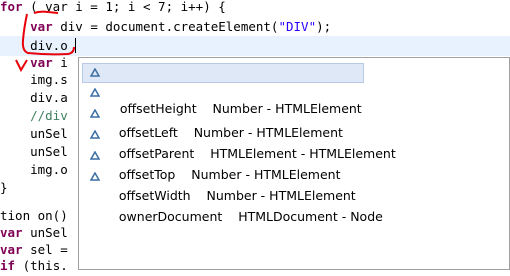 Image resolution: width=510 pixels, height=276 pixels. What do you see at coordinates (212, 111) in the screenshot?
I see `autocomplete-item: offsetLeft Number - HTMLElement` at bounding box center [212, 111].